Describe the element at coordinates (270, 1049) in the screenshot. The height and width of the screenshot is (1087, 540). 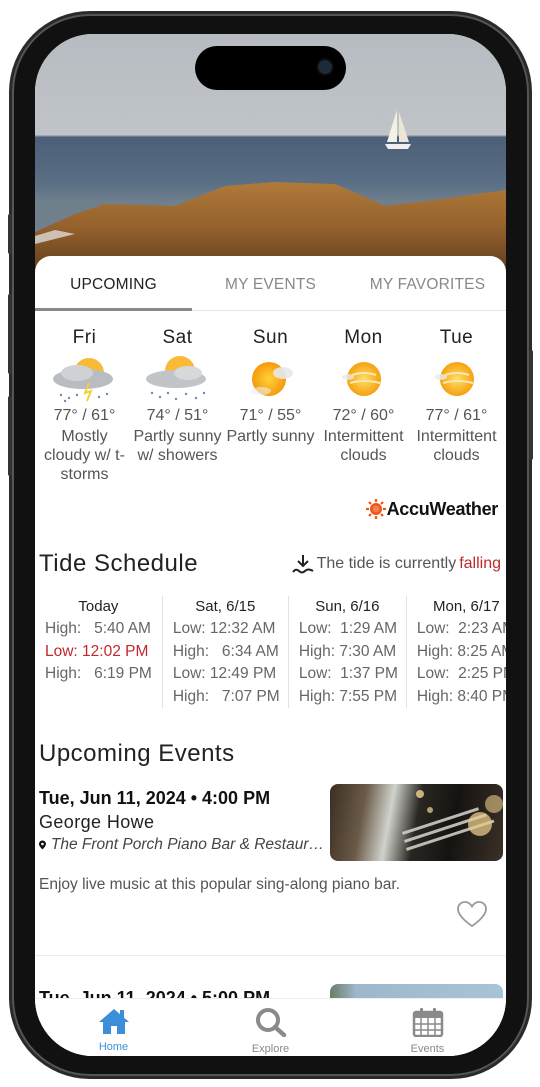
I see `nav-label: Explore` at that location.